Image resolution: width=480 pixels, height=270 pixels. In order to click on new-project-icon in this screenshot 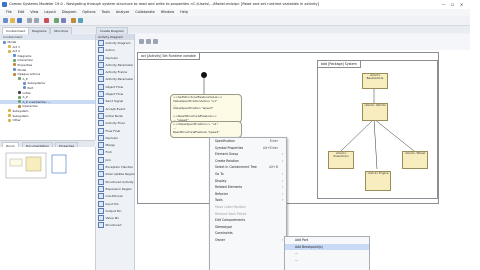, I will do `click(5, 20)`.